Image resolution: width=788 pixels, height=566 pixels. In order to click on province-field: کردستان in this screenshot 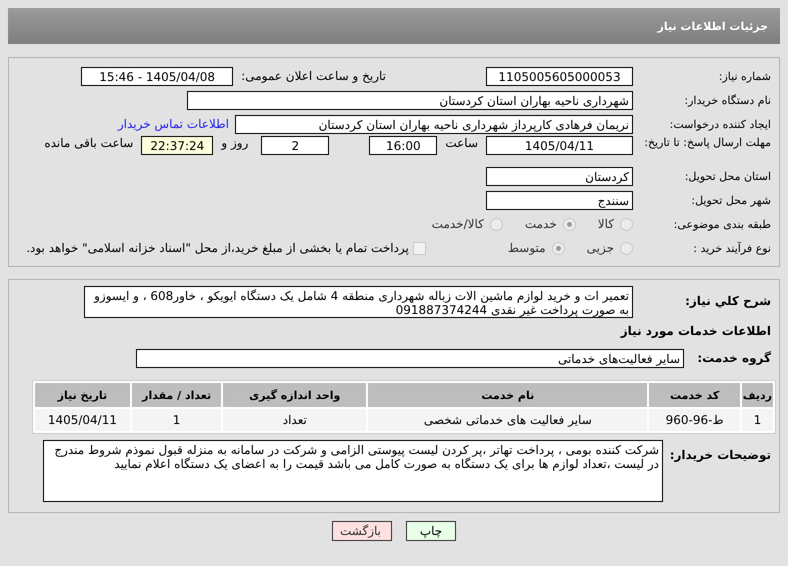, I will do `click(559, 176)`.